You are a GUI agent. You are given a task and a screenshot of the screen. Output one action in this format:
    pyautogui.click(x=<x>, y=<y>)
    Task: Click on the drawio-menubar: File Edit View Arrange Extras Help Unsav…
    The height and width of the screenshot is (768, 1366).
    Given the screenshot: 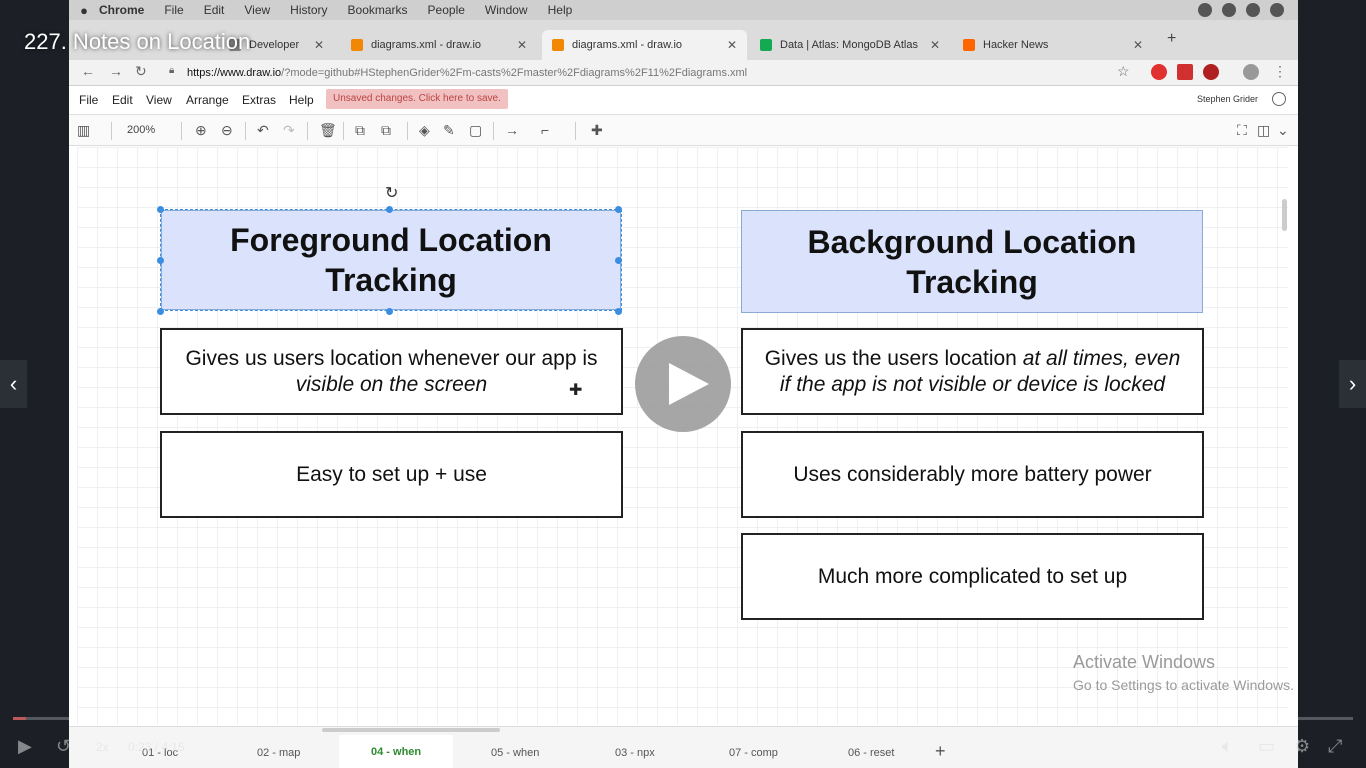 What is the action you would take?
    pyautogui.click(x=683, y=100)
    